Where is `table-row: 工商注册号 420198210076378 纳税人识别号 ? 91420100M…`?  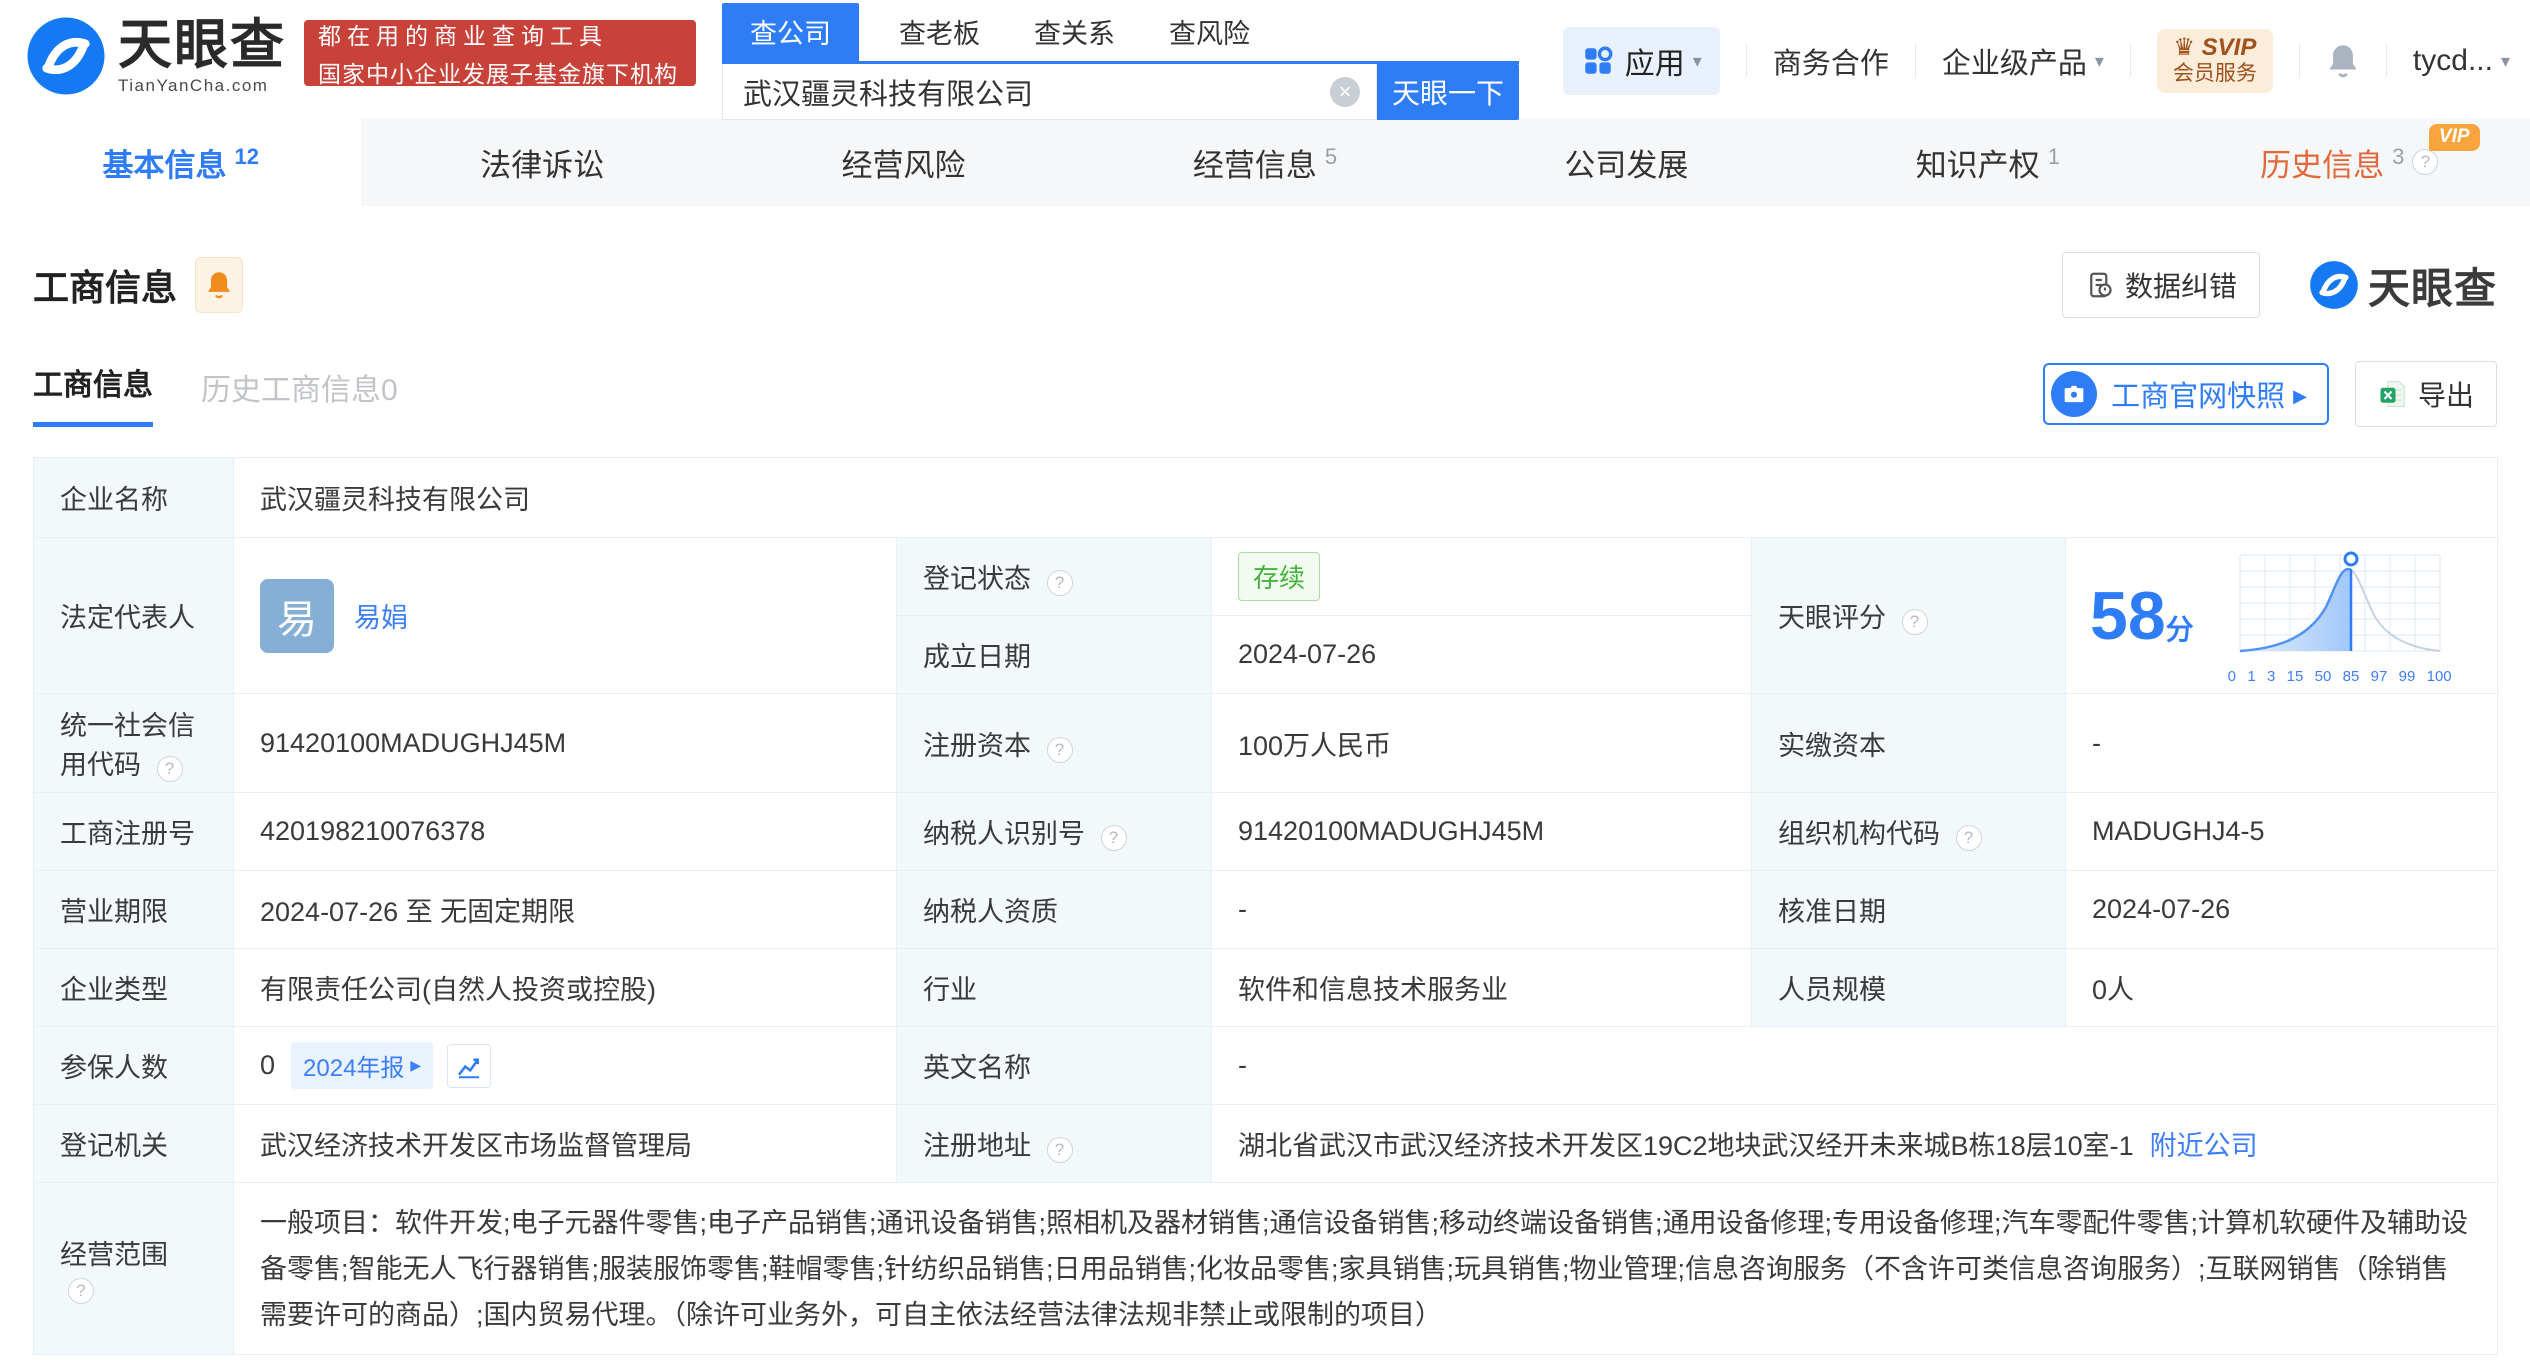
table-row: 工商注册号 420198210076378 纳税人识别号 ? 91420100M… is located at coordinates (1266, 831).